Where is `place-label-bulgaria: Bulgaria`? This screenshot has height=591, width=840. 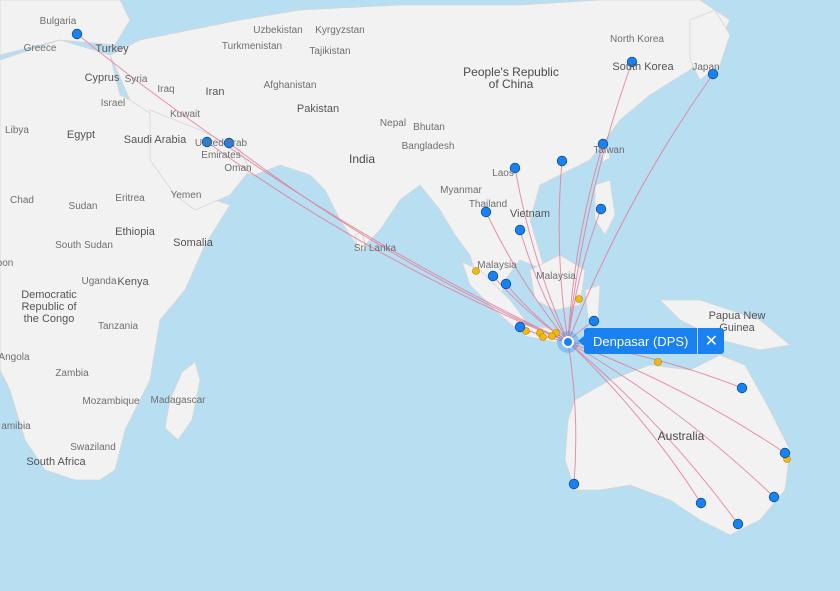
place-label-bulgaria: Bulgaria is located at coordinates (58, 21).